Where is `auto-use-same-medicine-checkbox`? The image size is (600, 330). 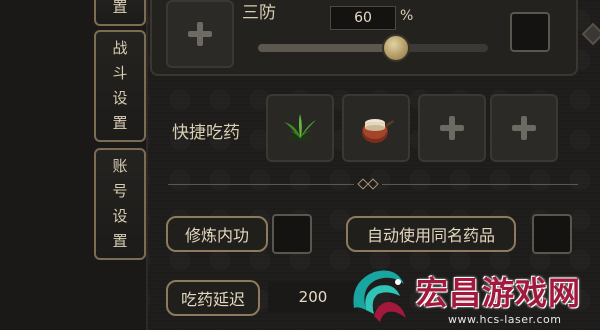
auto-use-same-medicine-checkbox is located at coordinates (552, 234).